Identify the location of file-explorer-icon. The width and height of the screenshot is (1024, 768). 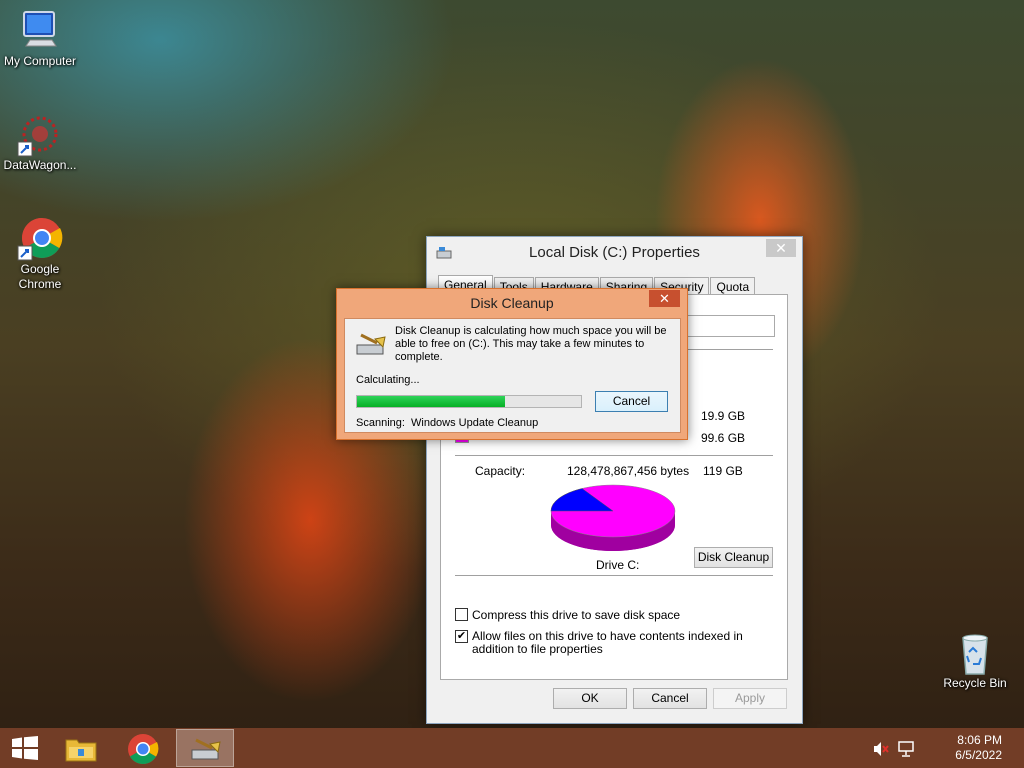
(81, 749).